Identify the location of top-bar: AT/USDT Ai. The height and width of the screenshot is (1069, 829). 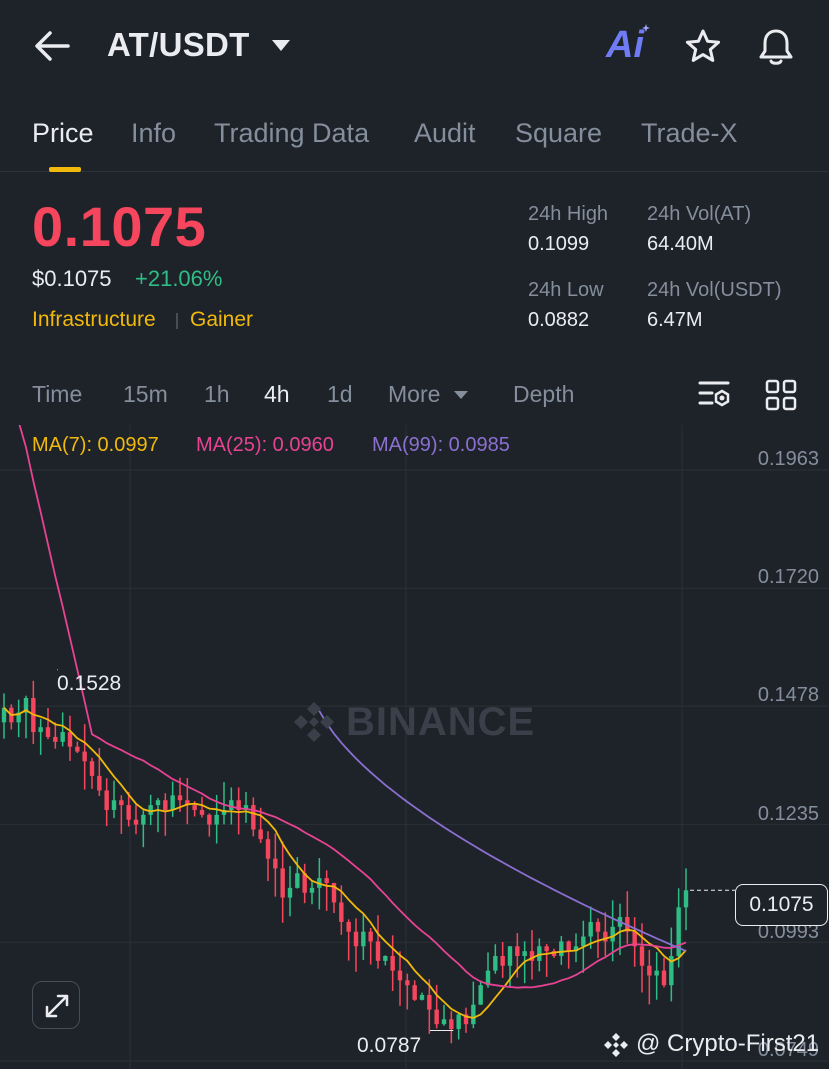
(414, 47).